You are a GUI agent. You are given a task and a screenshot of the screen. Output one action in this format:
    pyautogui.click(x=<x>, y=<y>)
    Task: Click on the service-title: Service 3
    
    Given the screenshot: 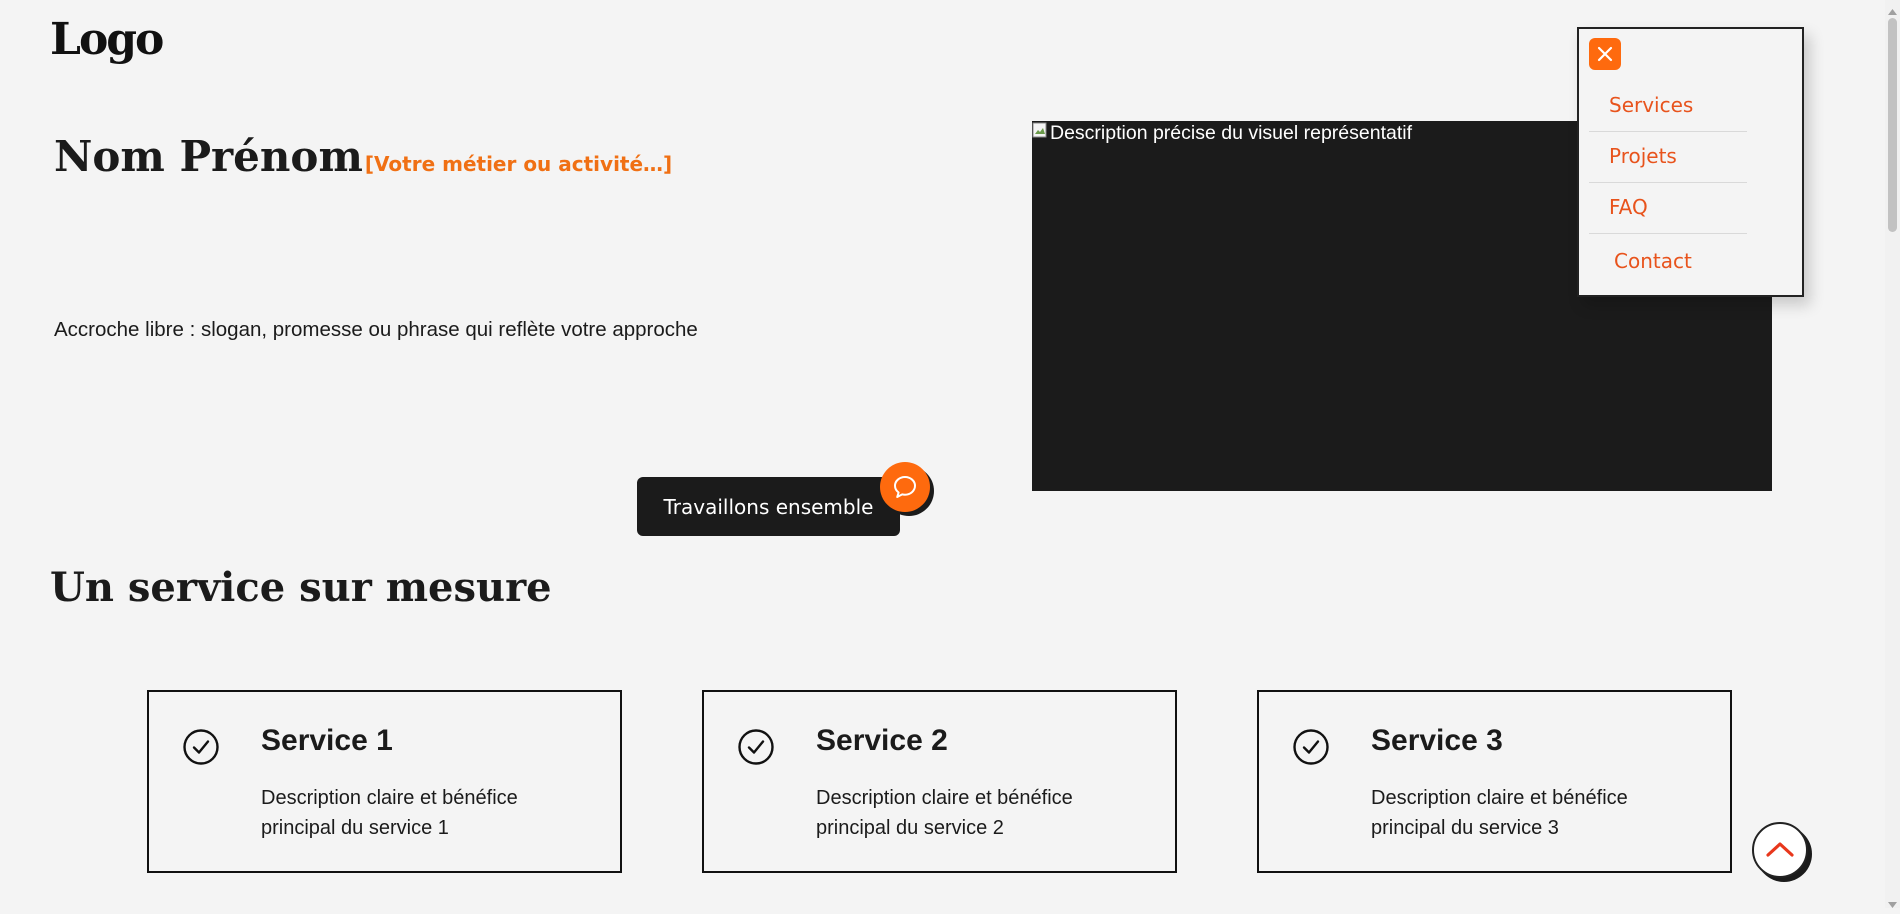 What is the action you would take?
    pyautogui.click(x=1437, y=740)
    